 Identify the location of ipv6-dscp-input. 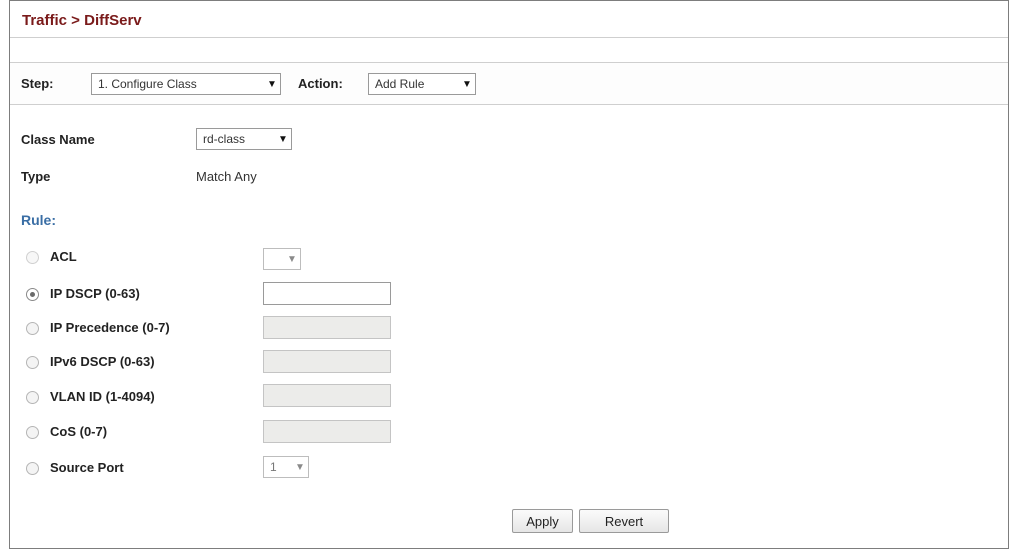
(327, 361).